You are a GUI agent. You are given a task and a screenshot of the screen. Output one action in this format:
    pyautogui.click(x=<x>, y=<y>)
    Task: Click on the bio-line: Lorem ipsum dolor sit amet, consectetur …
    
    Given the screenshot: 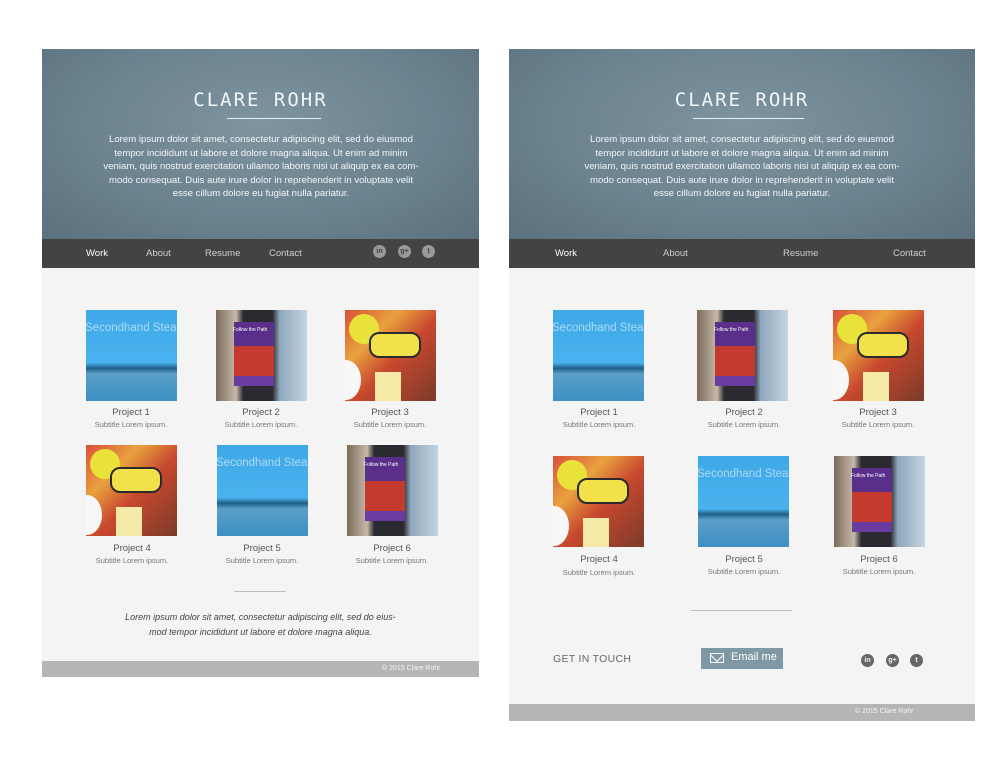 What is the action you would take?
    pyautogui.click(x=742, y=139)
    